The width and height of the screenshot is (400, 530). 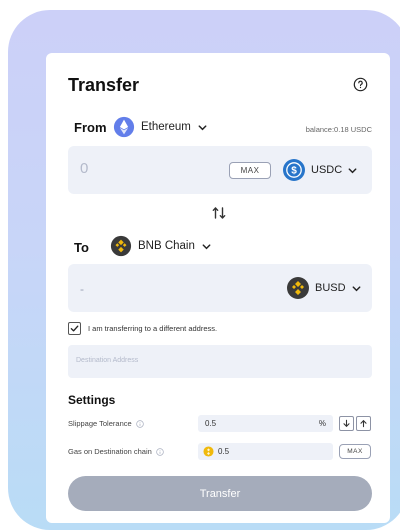 I want to click on slippage-increase-button, so click(x=363, y=423).